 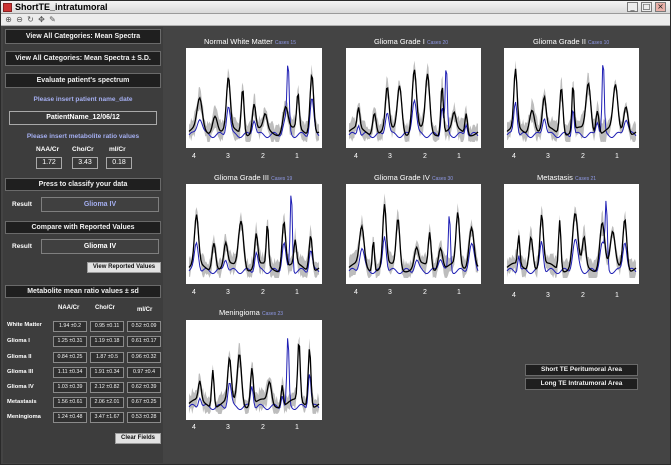 I want to click on figure-toolbar: ⊕ ⊖ ↻ ✥ ✎, so click(x=335, y=20).